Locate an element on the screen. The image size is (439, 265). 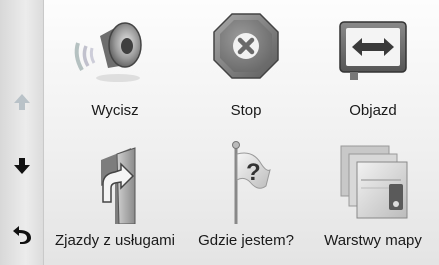
detour-arrows-icon is located at coordinates (373, 48).